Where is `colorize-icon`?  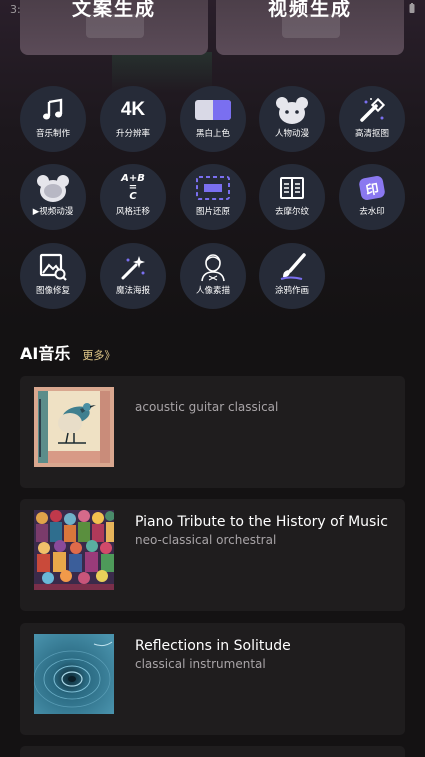
colorize-icon is located at coordinates (213, 110).